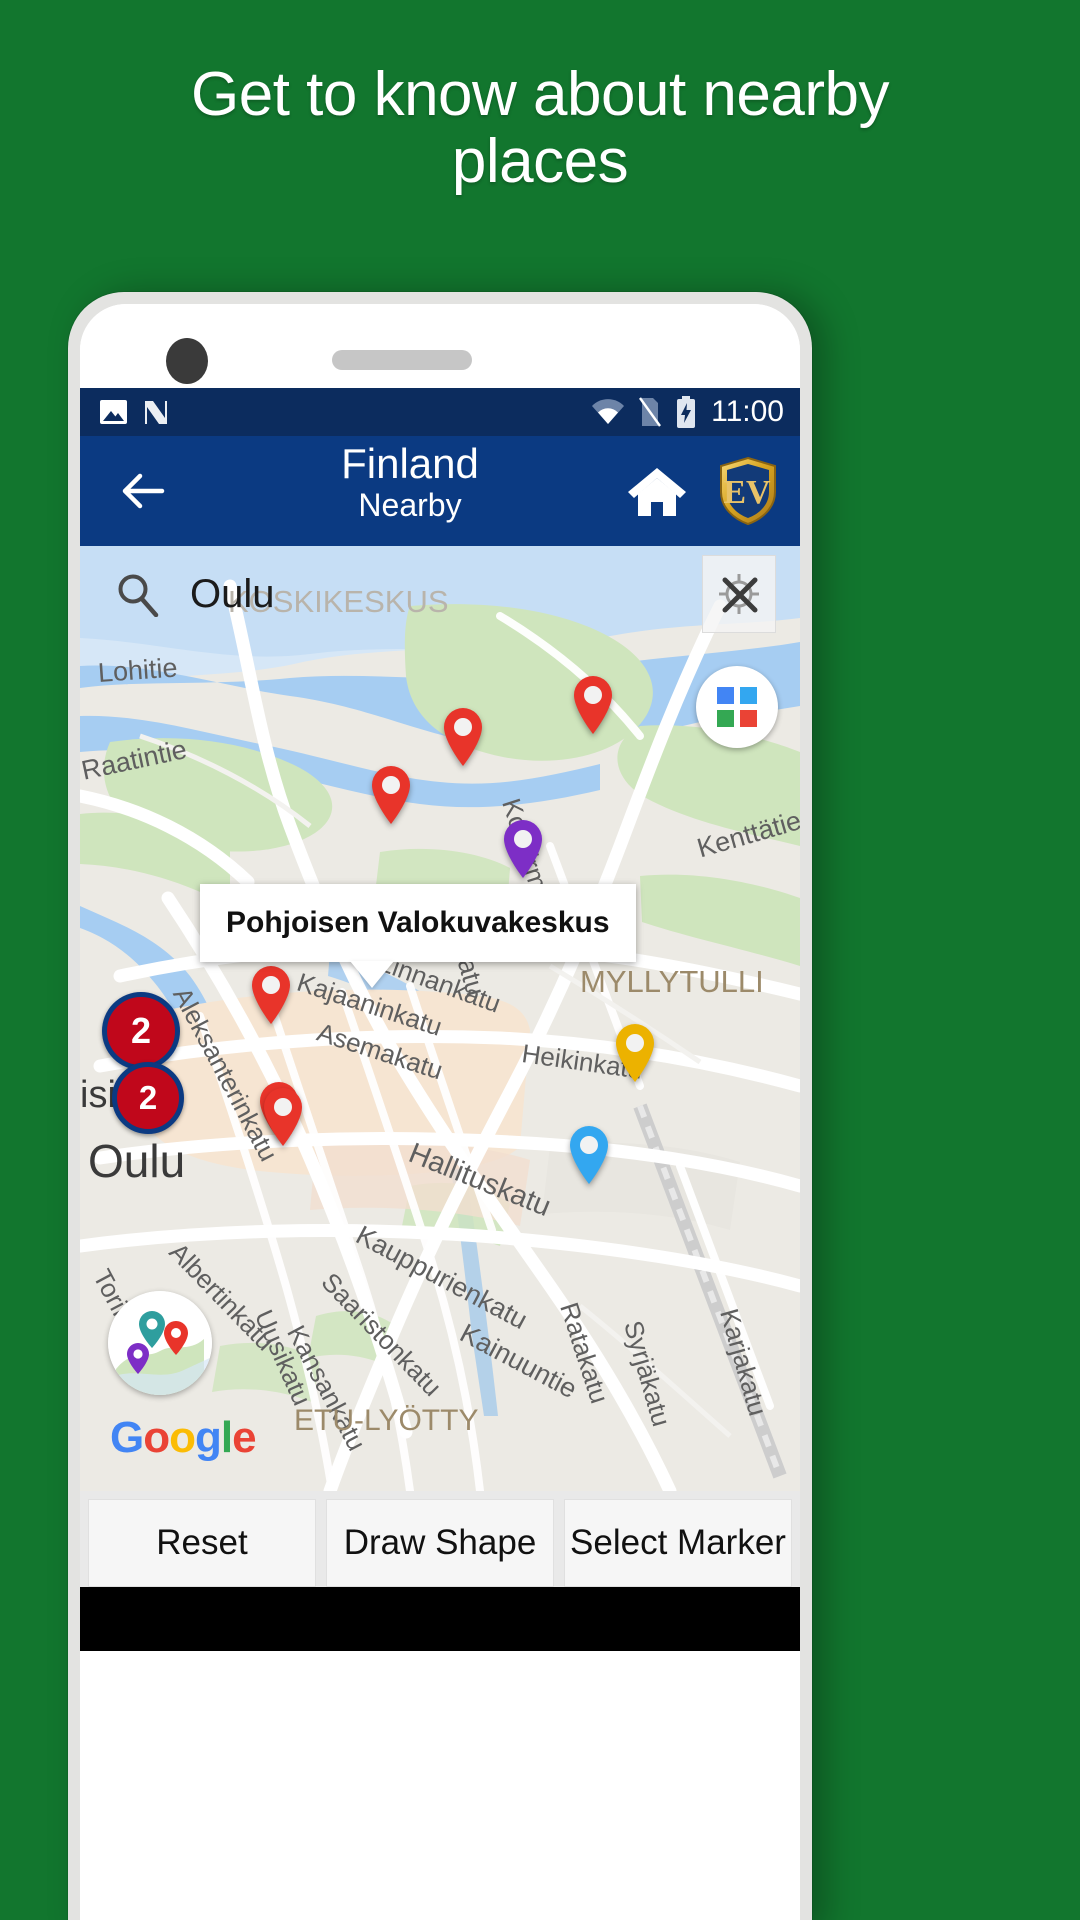 Image resolution: width=1080 pixels, height=1920 pixels. What do you see at coordinates (232, 594) in the screenshot?
I see `search-input: Oulu` at bounding box center [232, 594].